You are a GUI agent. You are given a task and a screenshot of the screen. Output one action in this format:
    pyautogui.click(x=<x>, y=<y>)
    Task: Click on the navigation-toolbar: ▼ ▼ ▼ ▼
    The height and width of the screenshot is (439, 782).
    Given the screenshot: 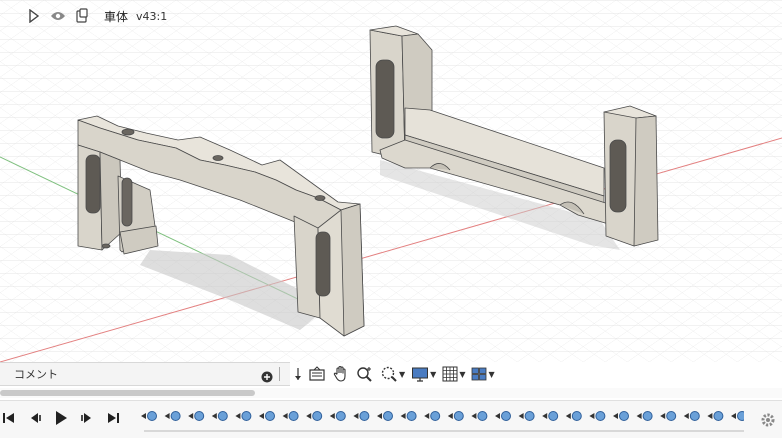 What is the action you would take?
    pyautogui.click(x=394, y=374)
    